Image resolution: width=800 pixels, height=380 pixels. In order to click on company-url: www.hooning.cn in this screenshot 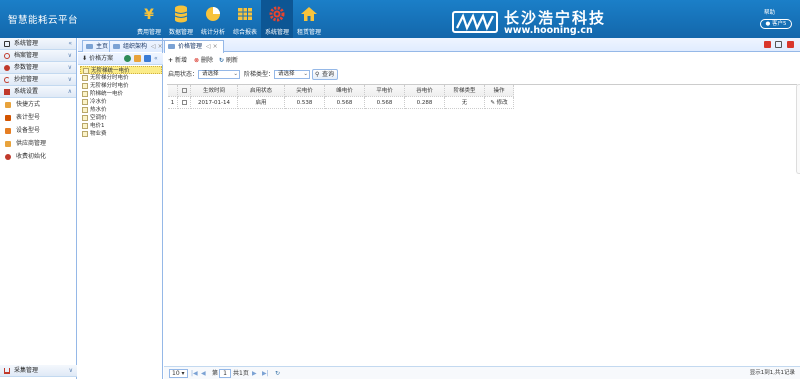, I will do `click(548, 30)`.